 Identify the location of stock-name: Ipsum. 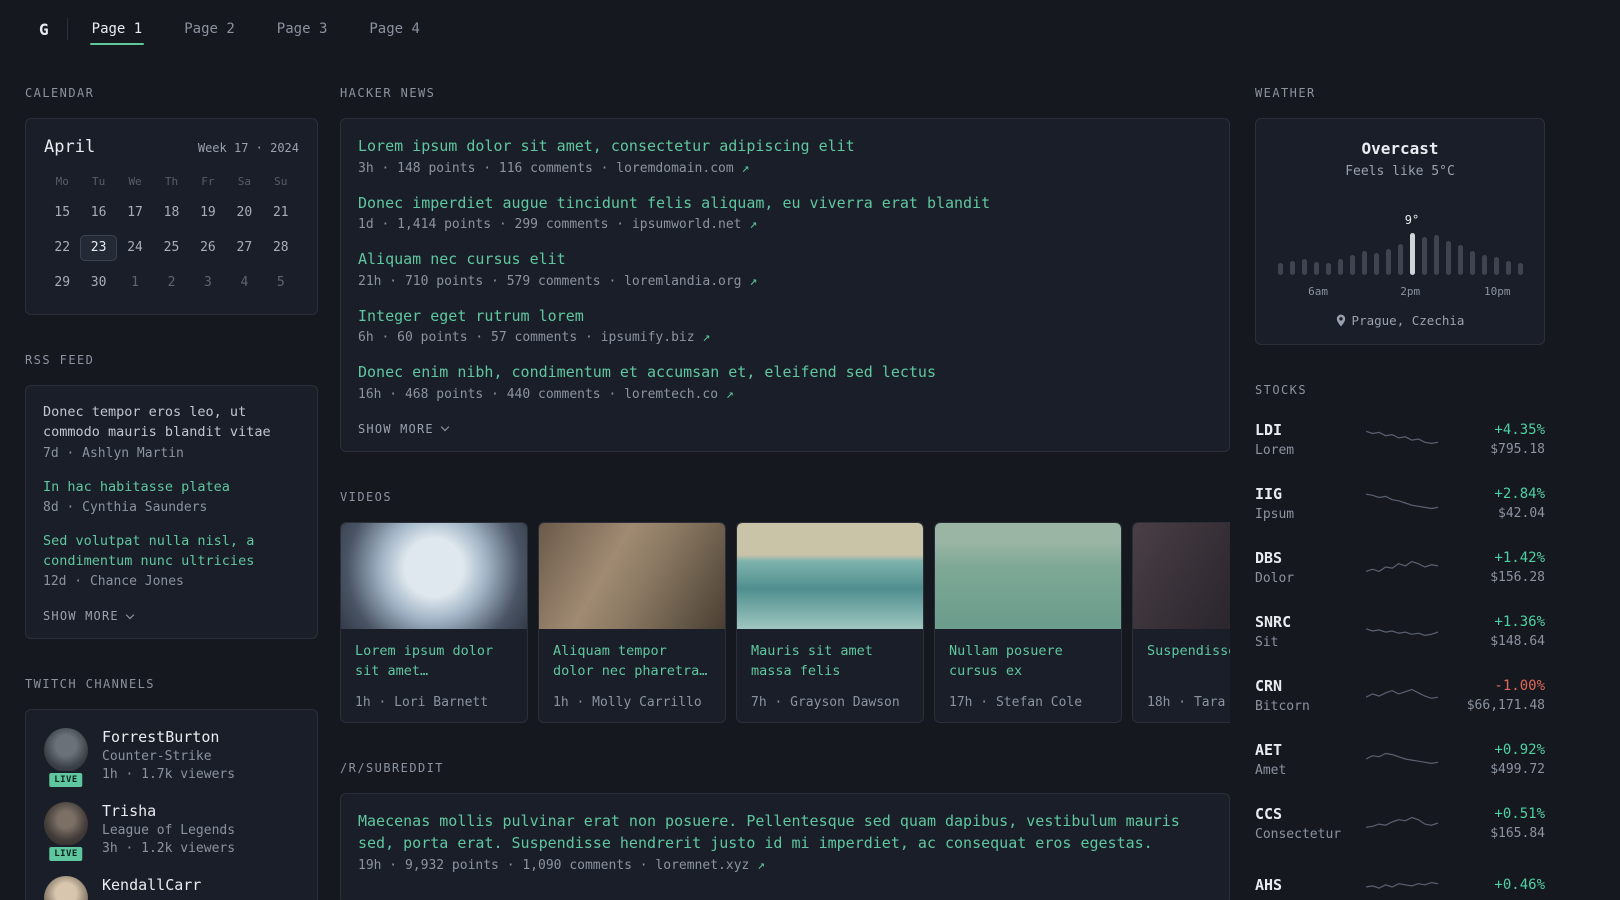
(1275, 514).